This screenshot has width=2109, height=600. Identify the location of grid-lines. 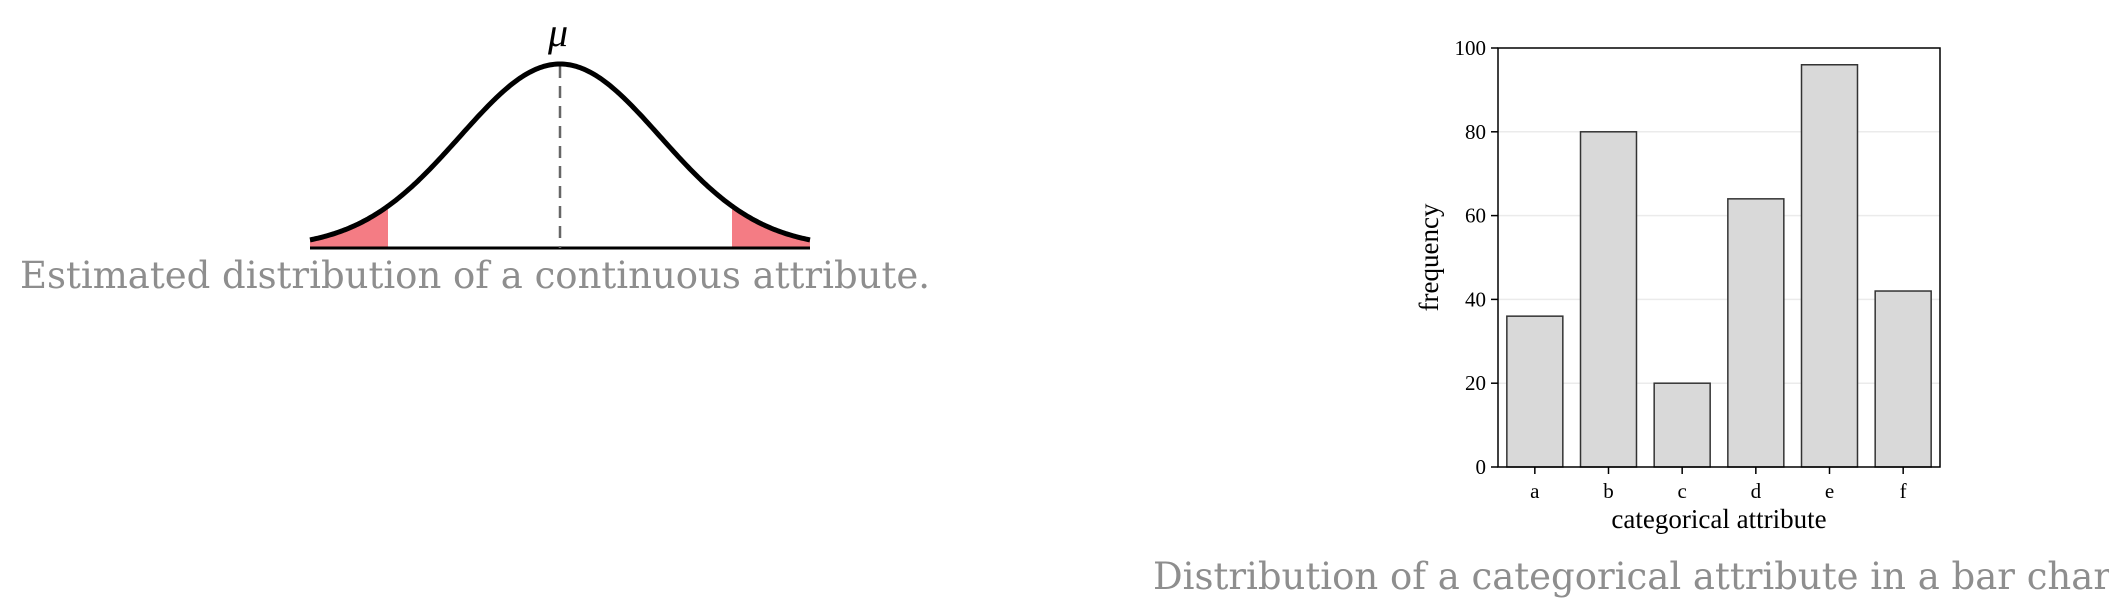
(1719, 257).